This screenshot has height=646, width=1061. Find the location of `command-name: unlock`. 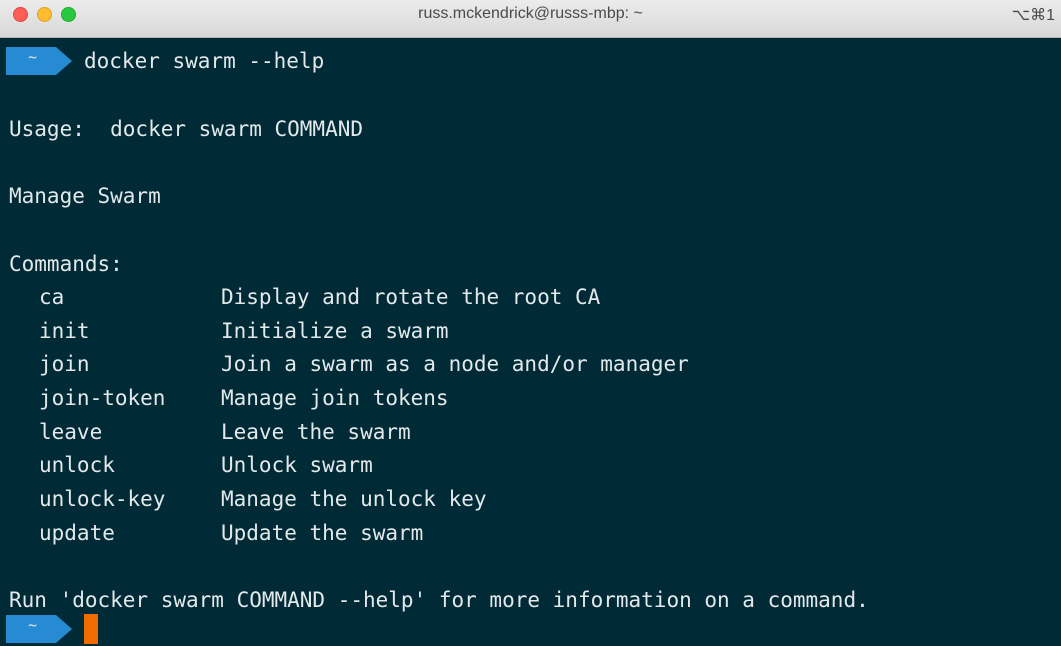

command-name: unlock is located at coordinates (77, 465).